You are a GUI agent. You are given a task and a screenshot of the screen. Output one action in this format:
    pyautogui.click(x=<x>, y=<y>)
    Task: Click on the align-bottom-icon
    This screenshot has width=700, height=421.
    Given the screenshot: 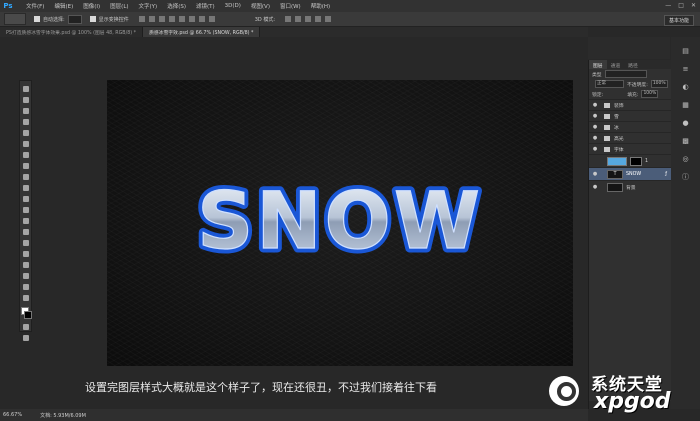 What is the action you would take?
    pyautogui.click(x=161, y=19)
    